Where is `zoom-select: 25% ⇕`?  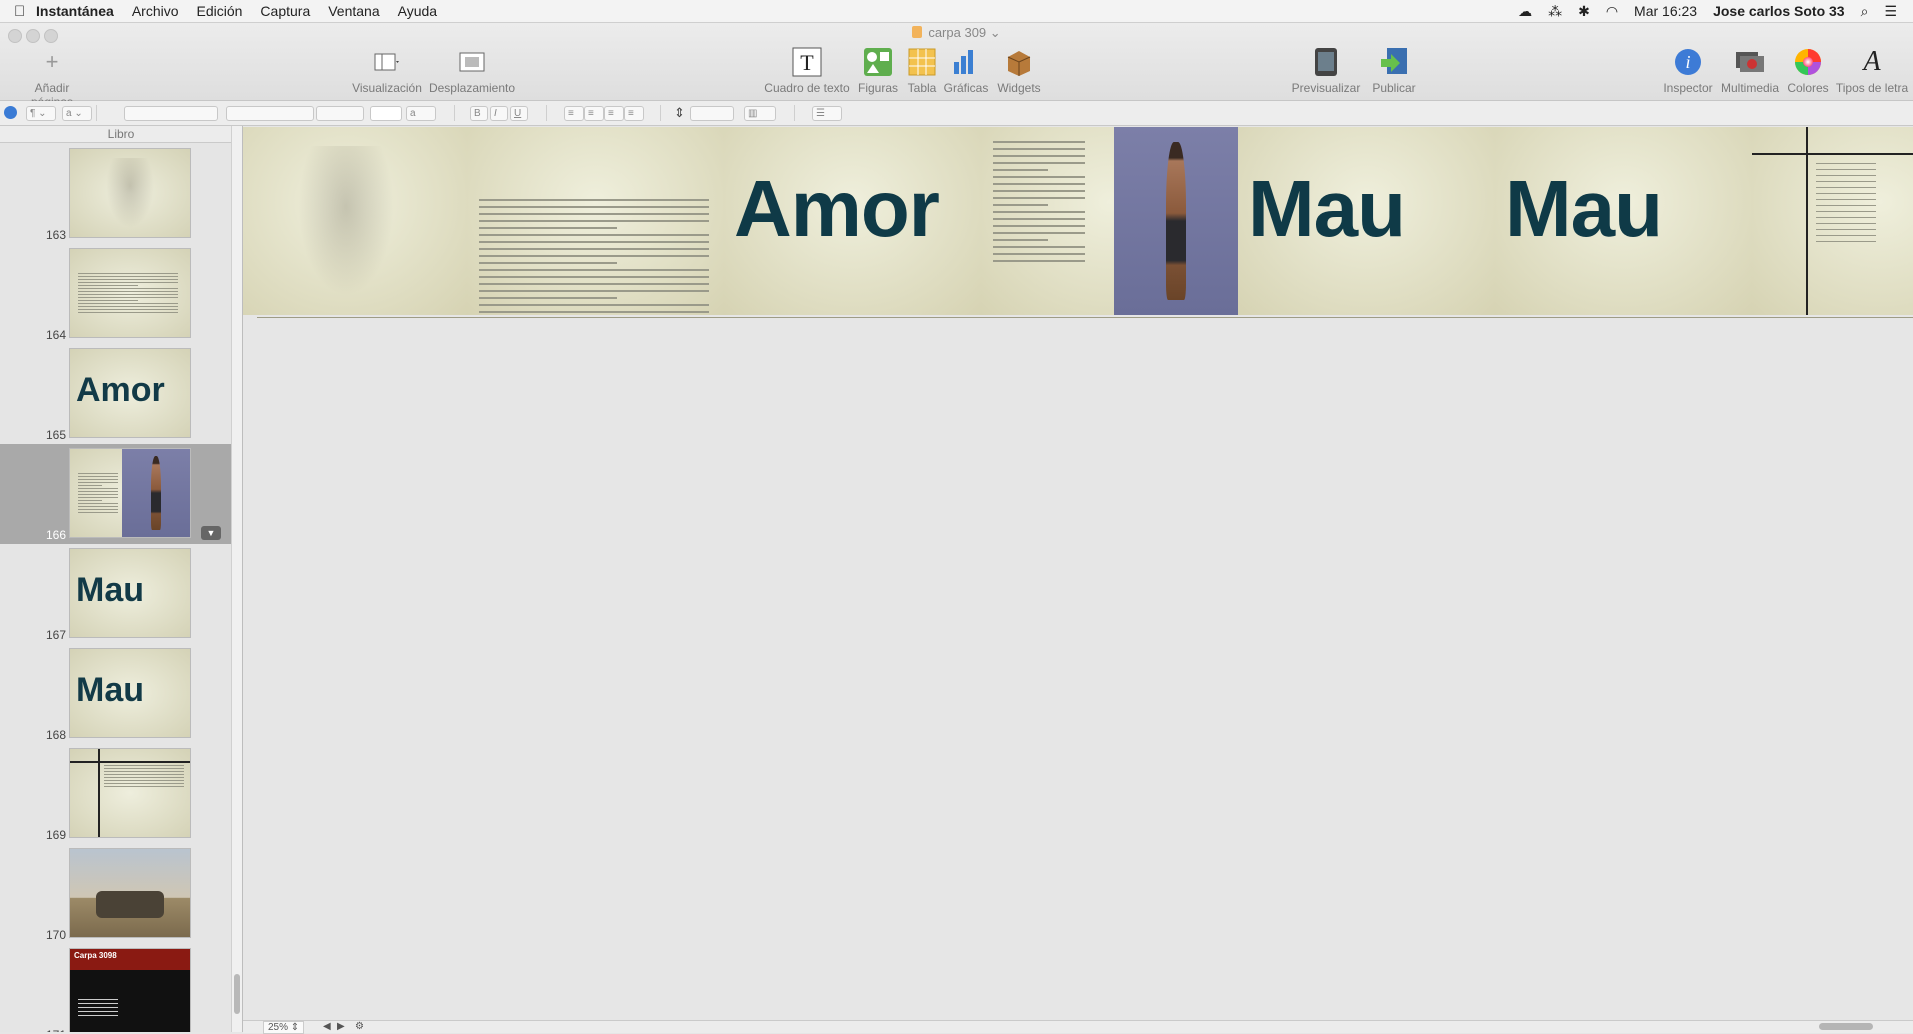 zoom-select: 25% ⇕ is located at coordinates (284, 1027).